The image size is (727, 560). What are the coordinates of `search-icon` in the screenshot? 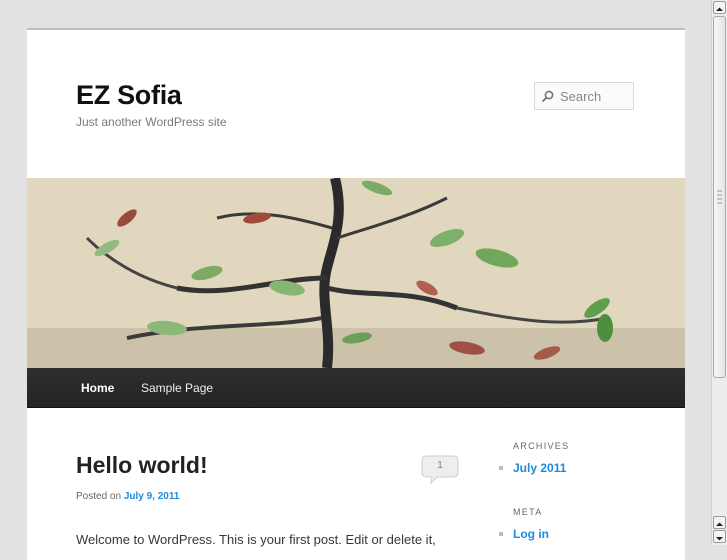 It's located at (548, 96).